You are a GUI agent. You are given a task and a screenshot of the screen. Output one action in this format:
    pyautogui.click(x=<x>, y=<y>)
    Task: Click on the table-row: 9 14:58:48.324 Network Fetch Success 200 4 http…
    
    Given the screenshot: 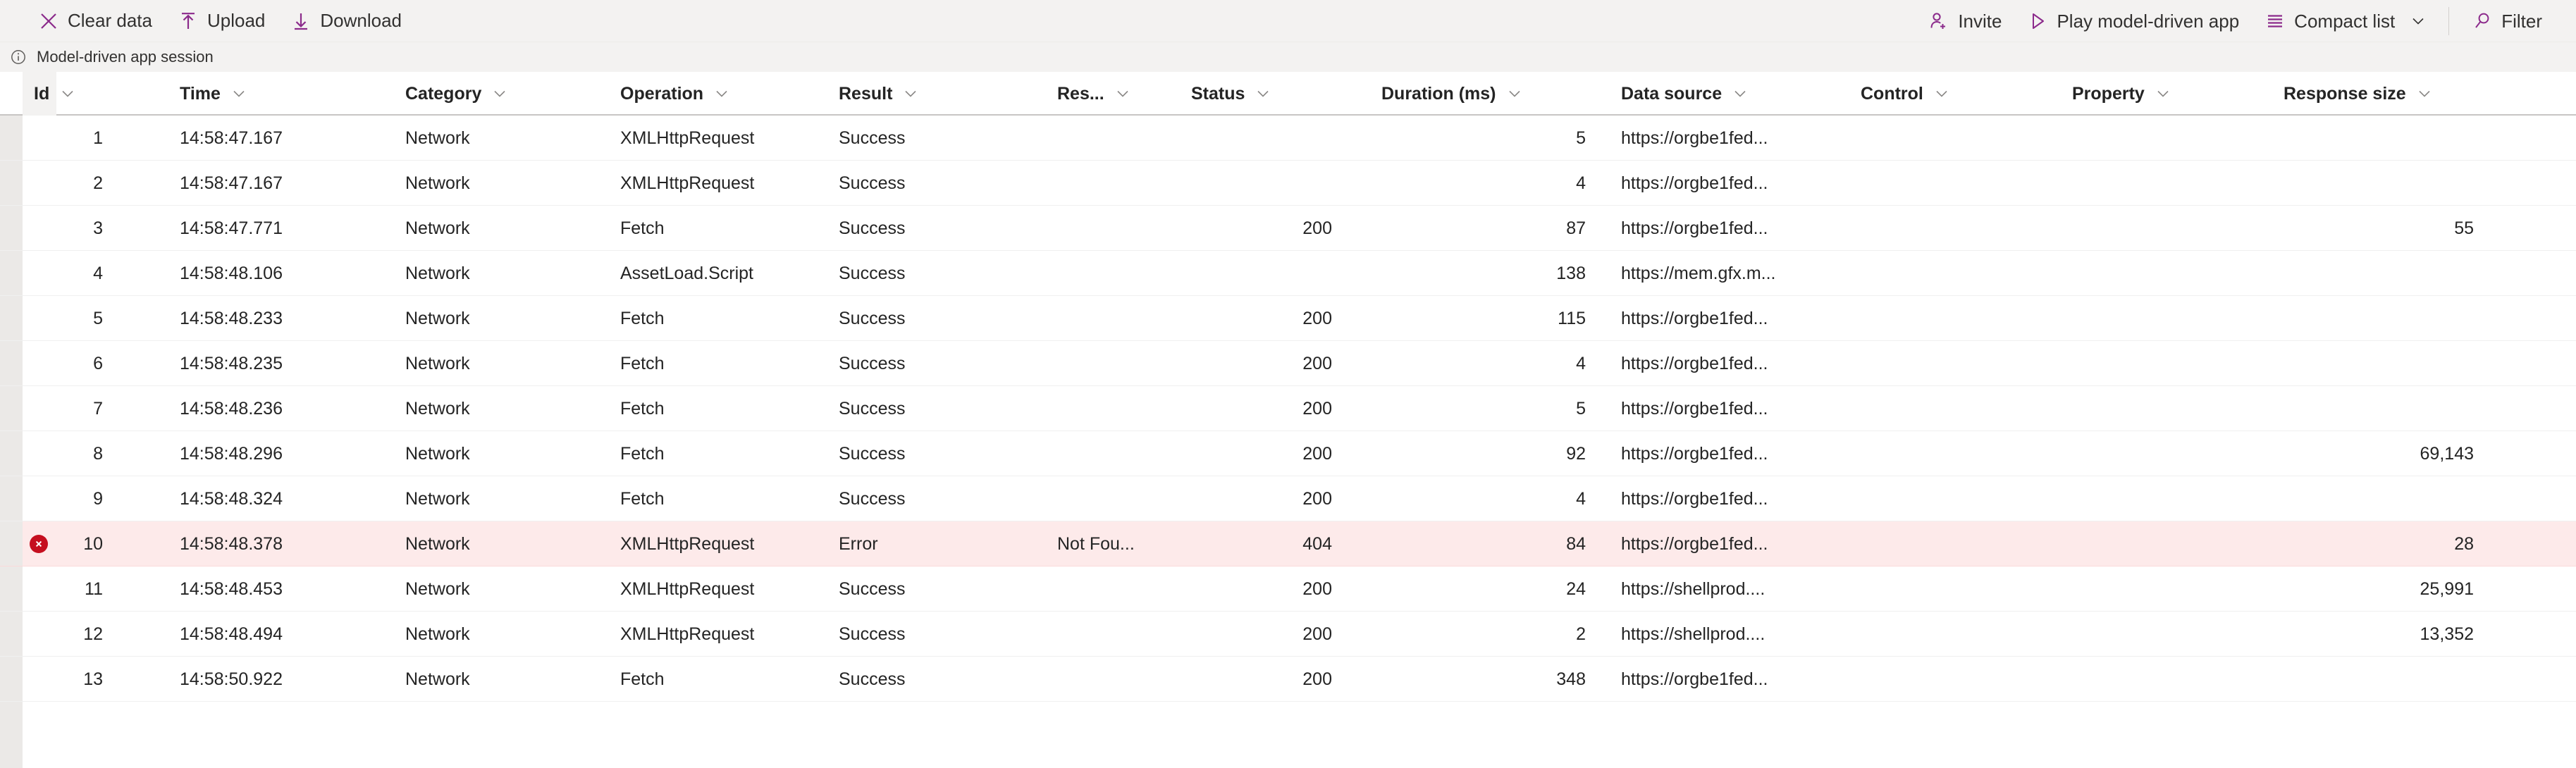 What is the action you would take?
    pyautogui.click(x=1288, y=498)
    